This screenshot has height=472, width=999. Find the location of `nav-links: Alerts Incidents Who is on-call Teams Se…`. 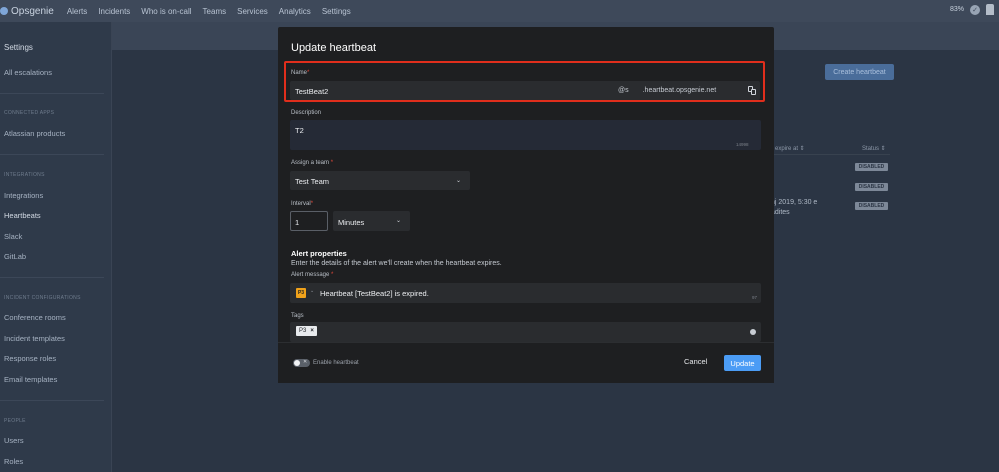

nav-links: Alerts Incidents Who is on-call Teams Se… is located at coordinates (209, 11).